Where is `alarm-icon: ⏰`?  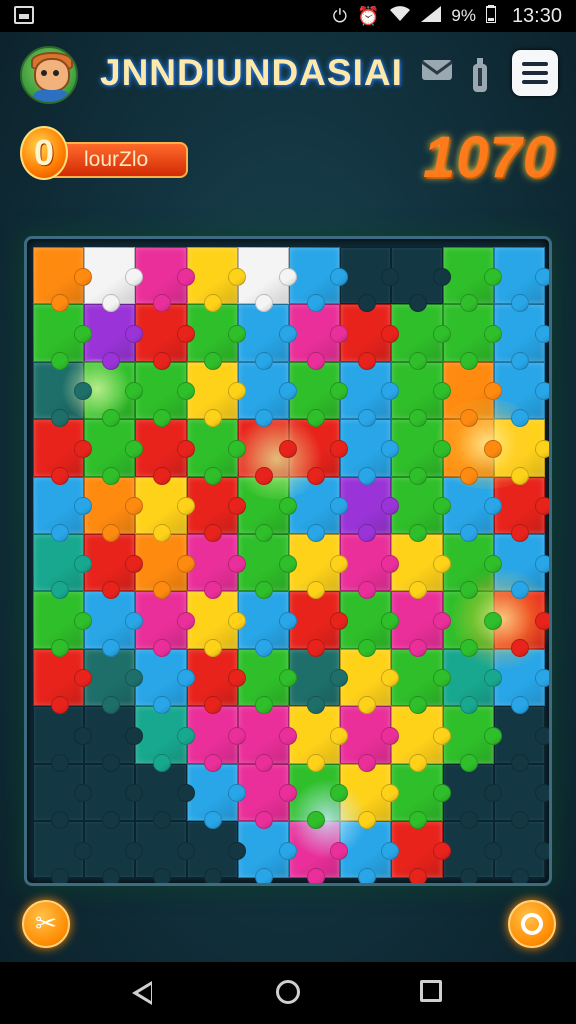 alarm-icon: ⏰ is located at coordinates (368, 16).